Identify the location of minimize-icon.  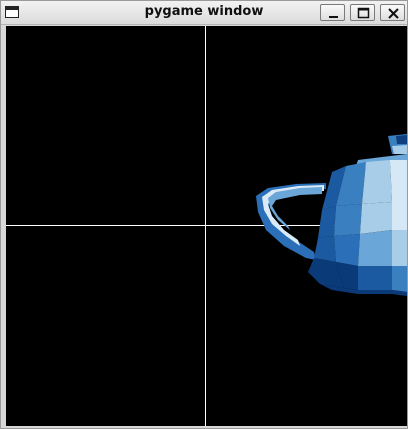
(333, 17).